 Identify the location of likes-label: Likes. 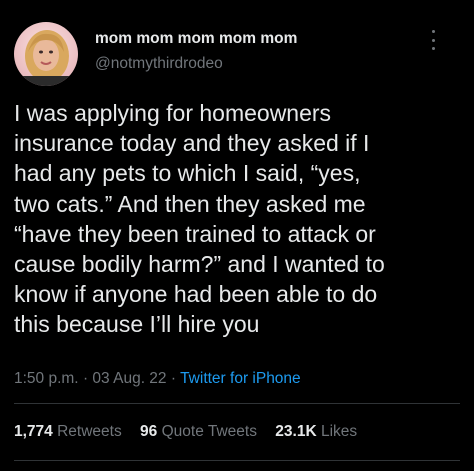
(339, 431).